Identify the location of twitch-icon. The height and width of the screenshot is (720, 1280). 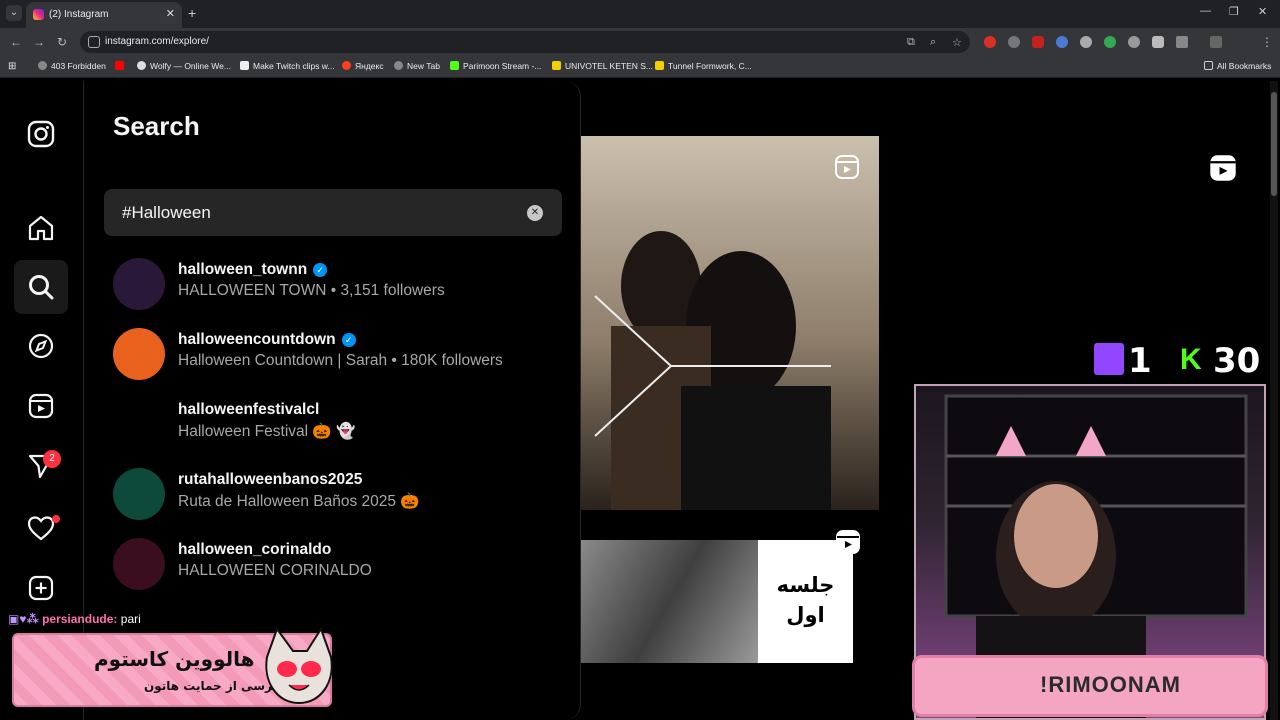
(1109, 359).